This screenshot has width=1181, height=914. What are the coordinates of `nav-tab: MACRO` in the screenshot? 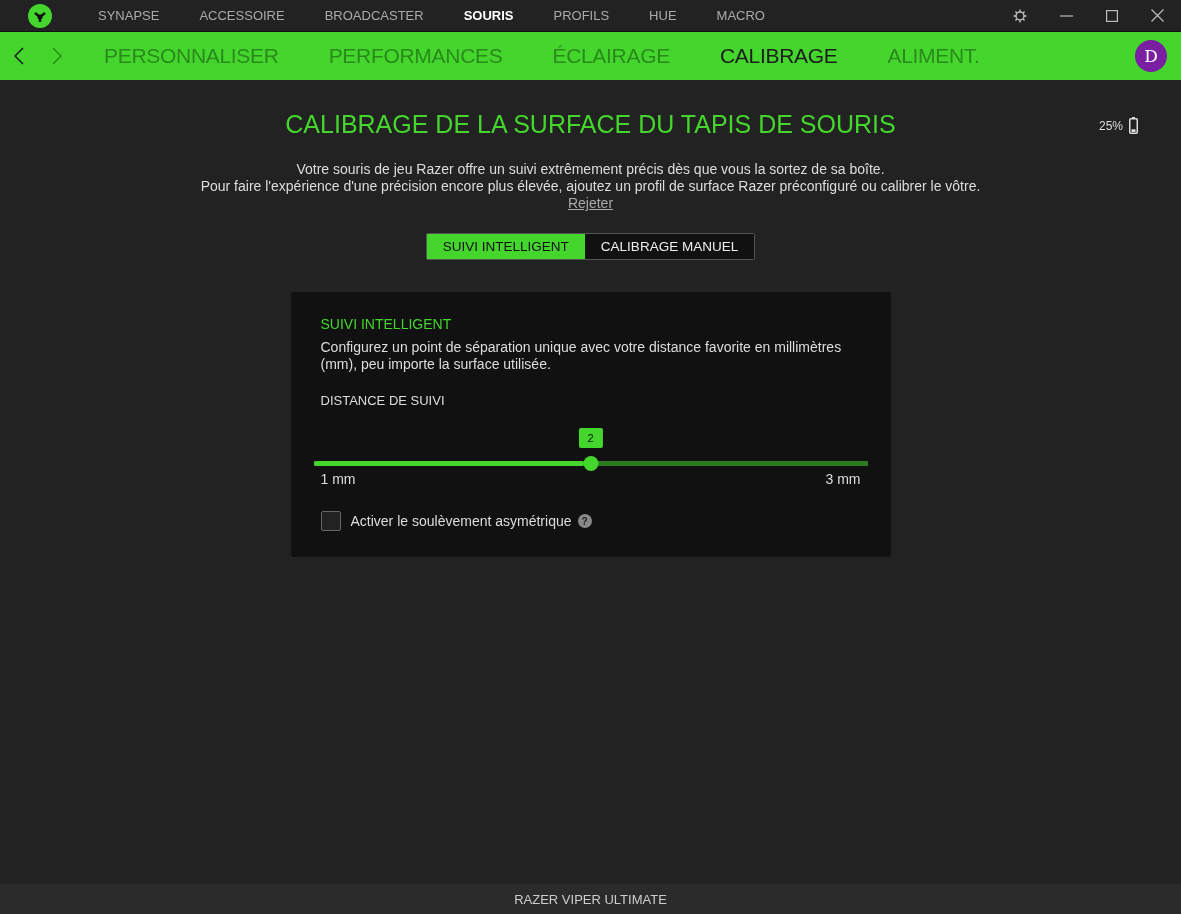 It's located at (740, 15).